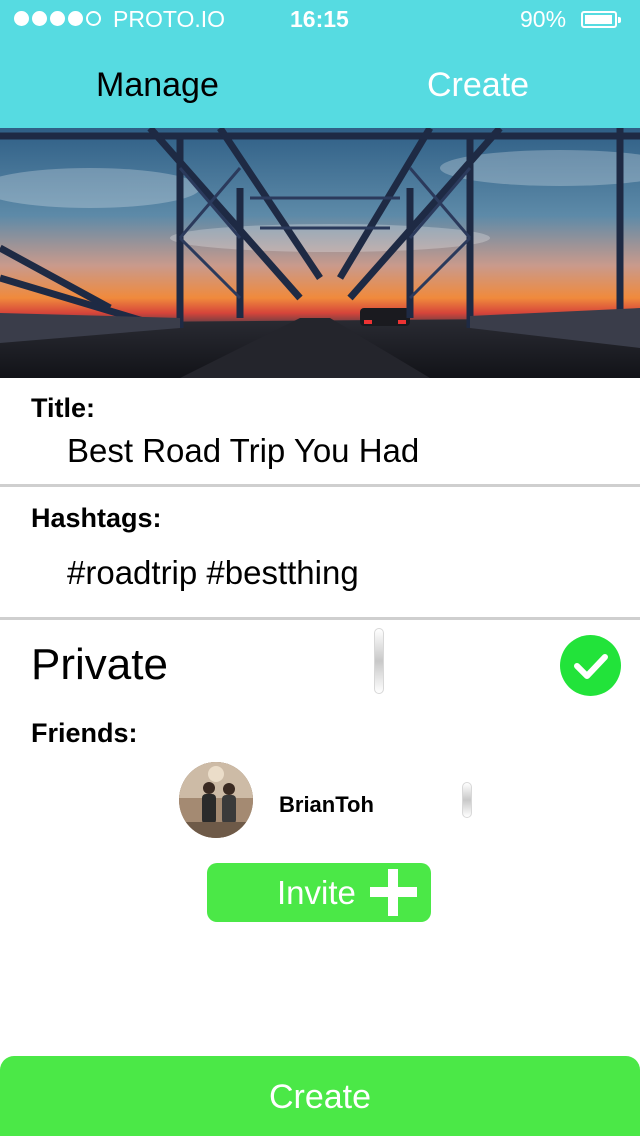 This screenshot has width=640, height=1138. I want to click on friends-scroll-handle, so click(467, 800).